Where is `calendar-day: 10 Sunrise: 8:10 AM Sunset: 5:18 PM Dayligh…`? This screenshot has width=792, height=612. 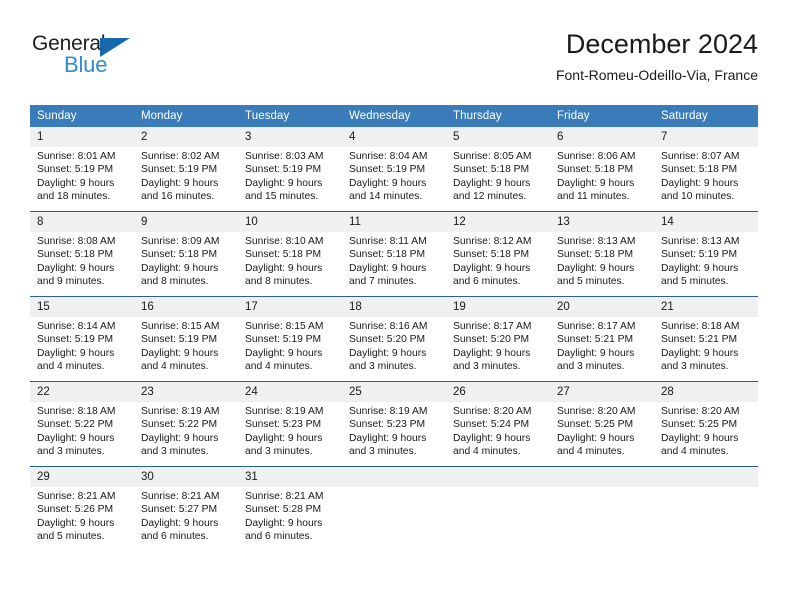 calendar-day: 10 Sunrise: 8:10 AM Sunset: 5:18 PM Dayligh… is located at coordinates (290, 254).